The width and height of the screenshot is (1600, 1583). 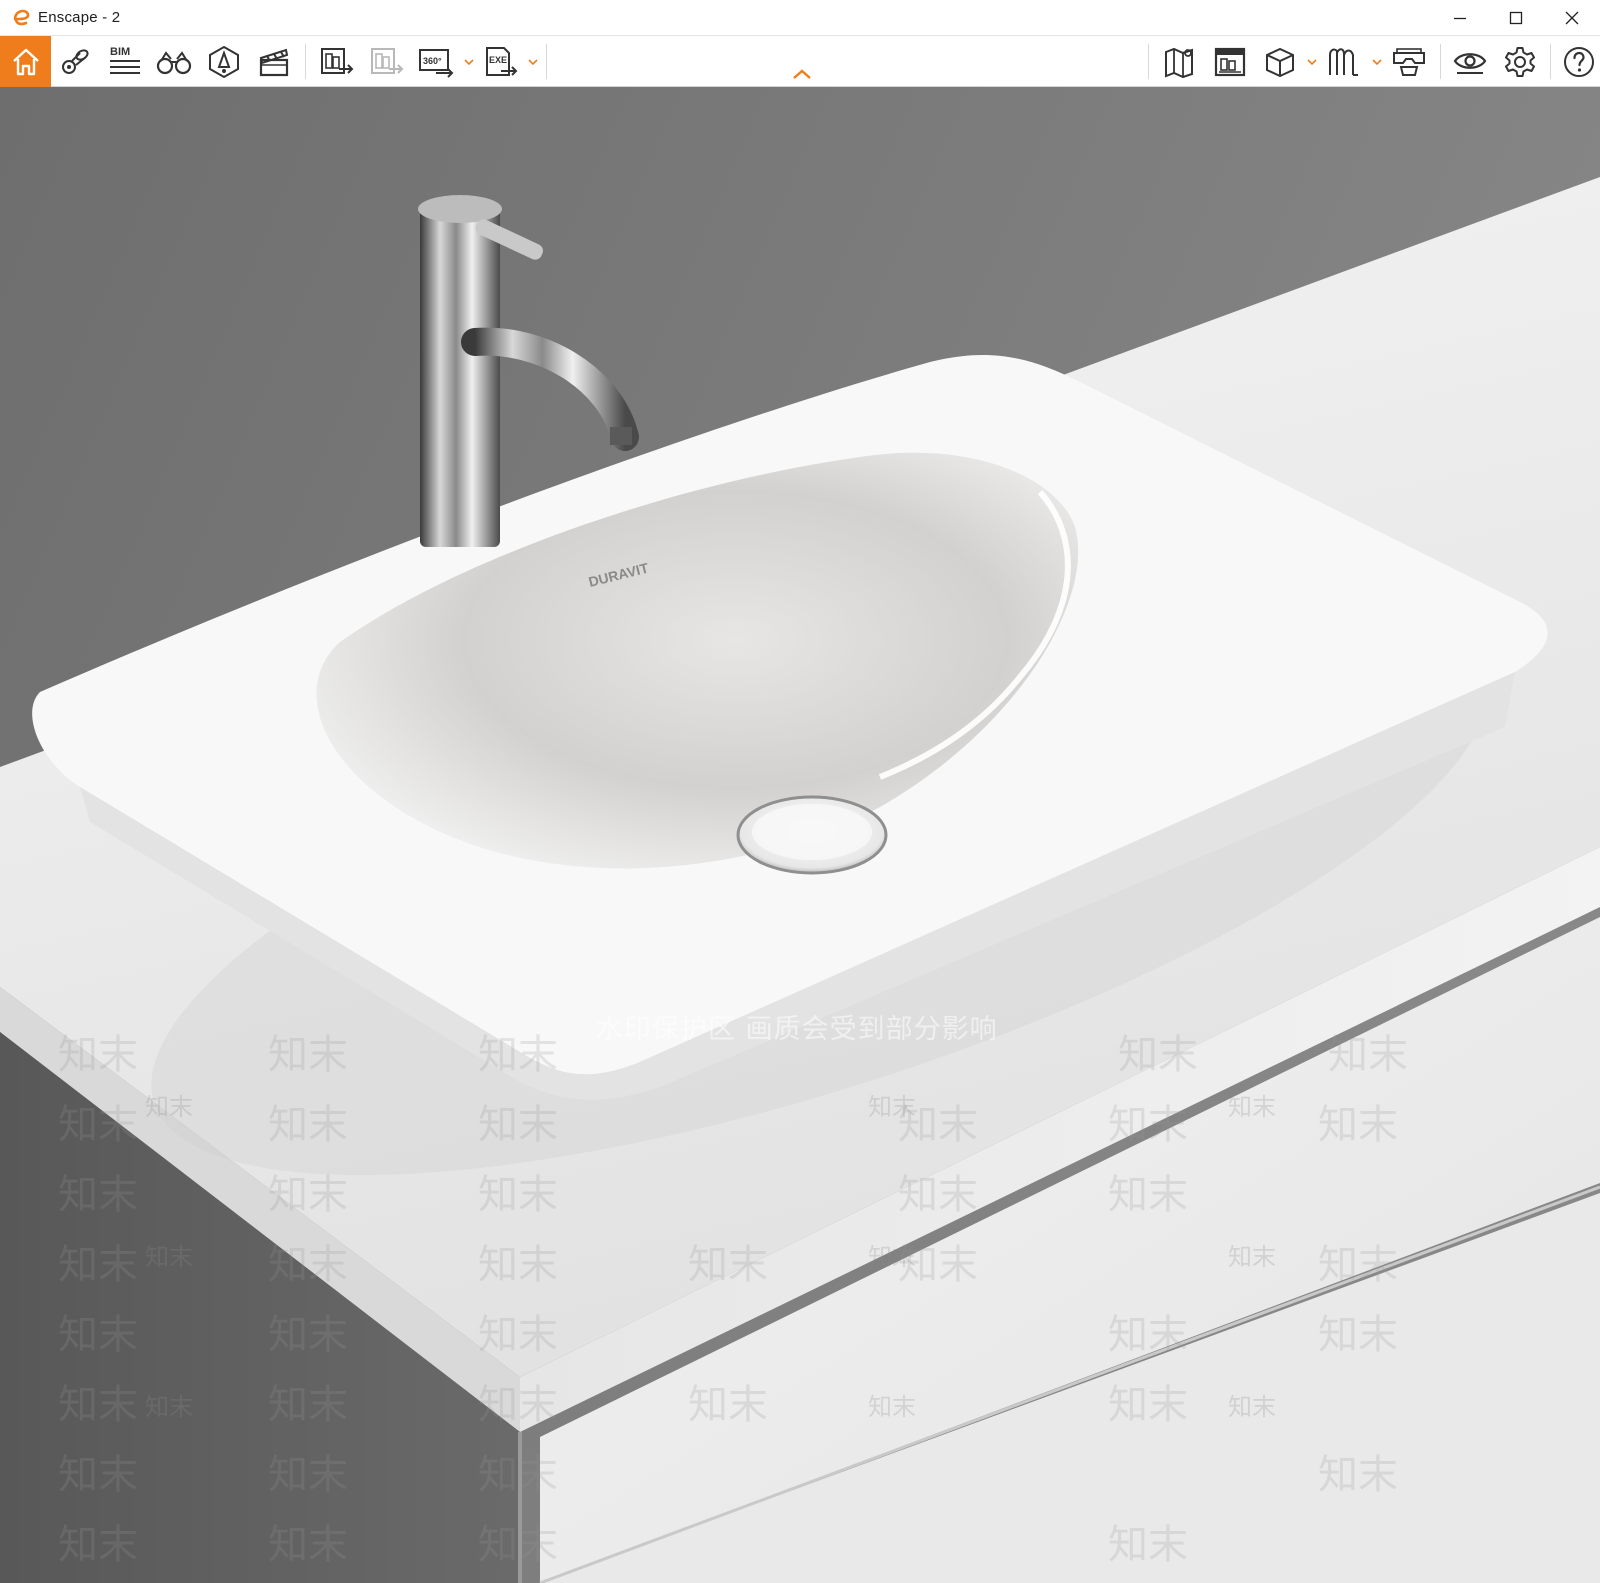 I want to click on minimize-icon, so click(x=1460, y=18).